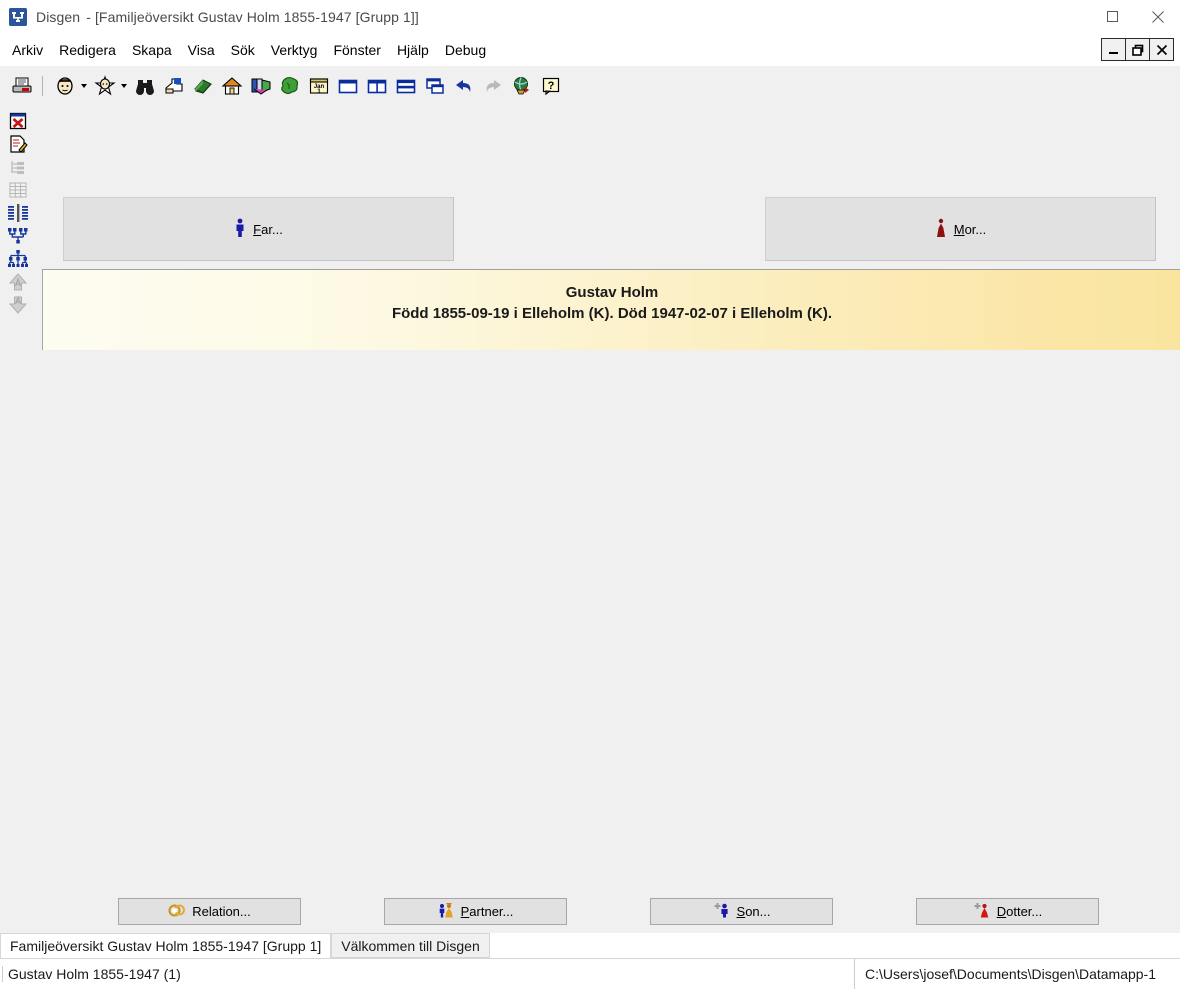  I want to click on ancestors-chart-icon, so click(18, 236).